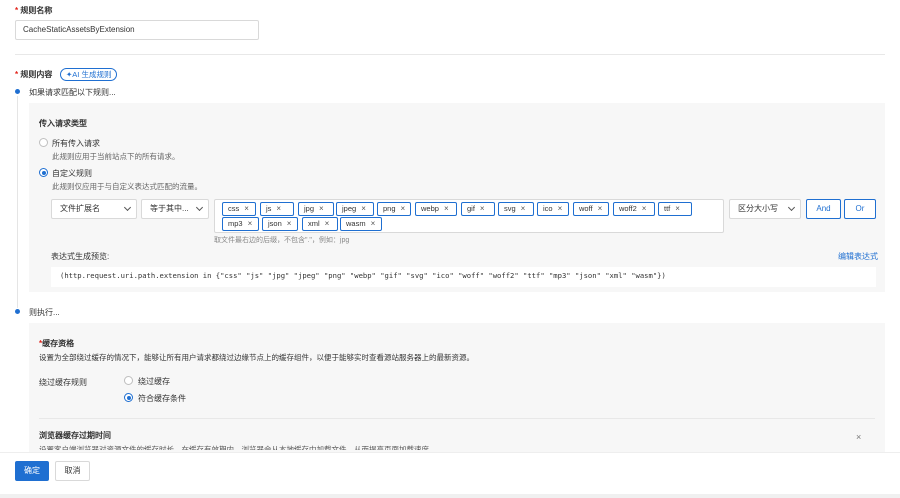  Describe the element at coordinates (17, 91) in the screenshot. I see `step-dot-if` at that location.